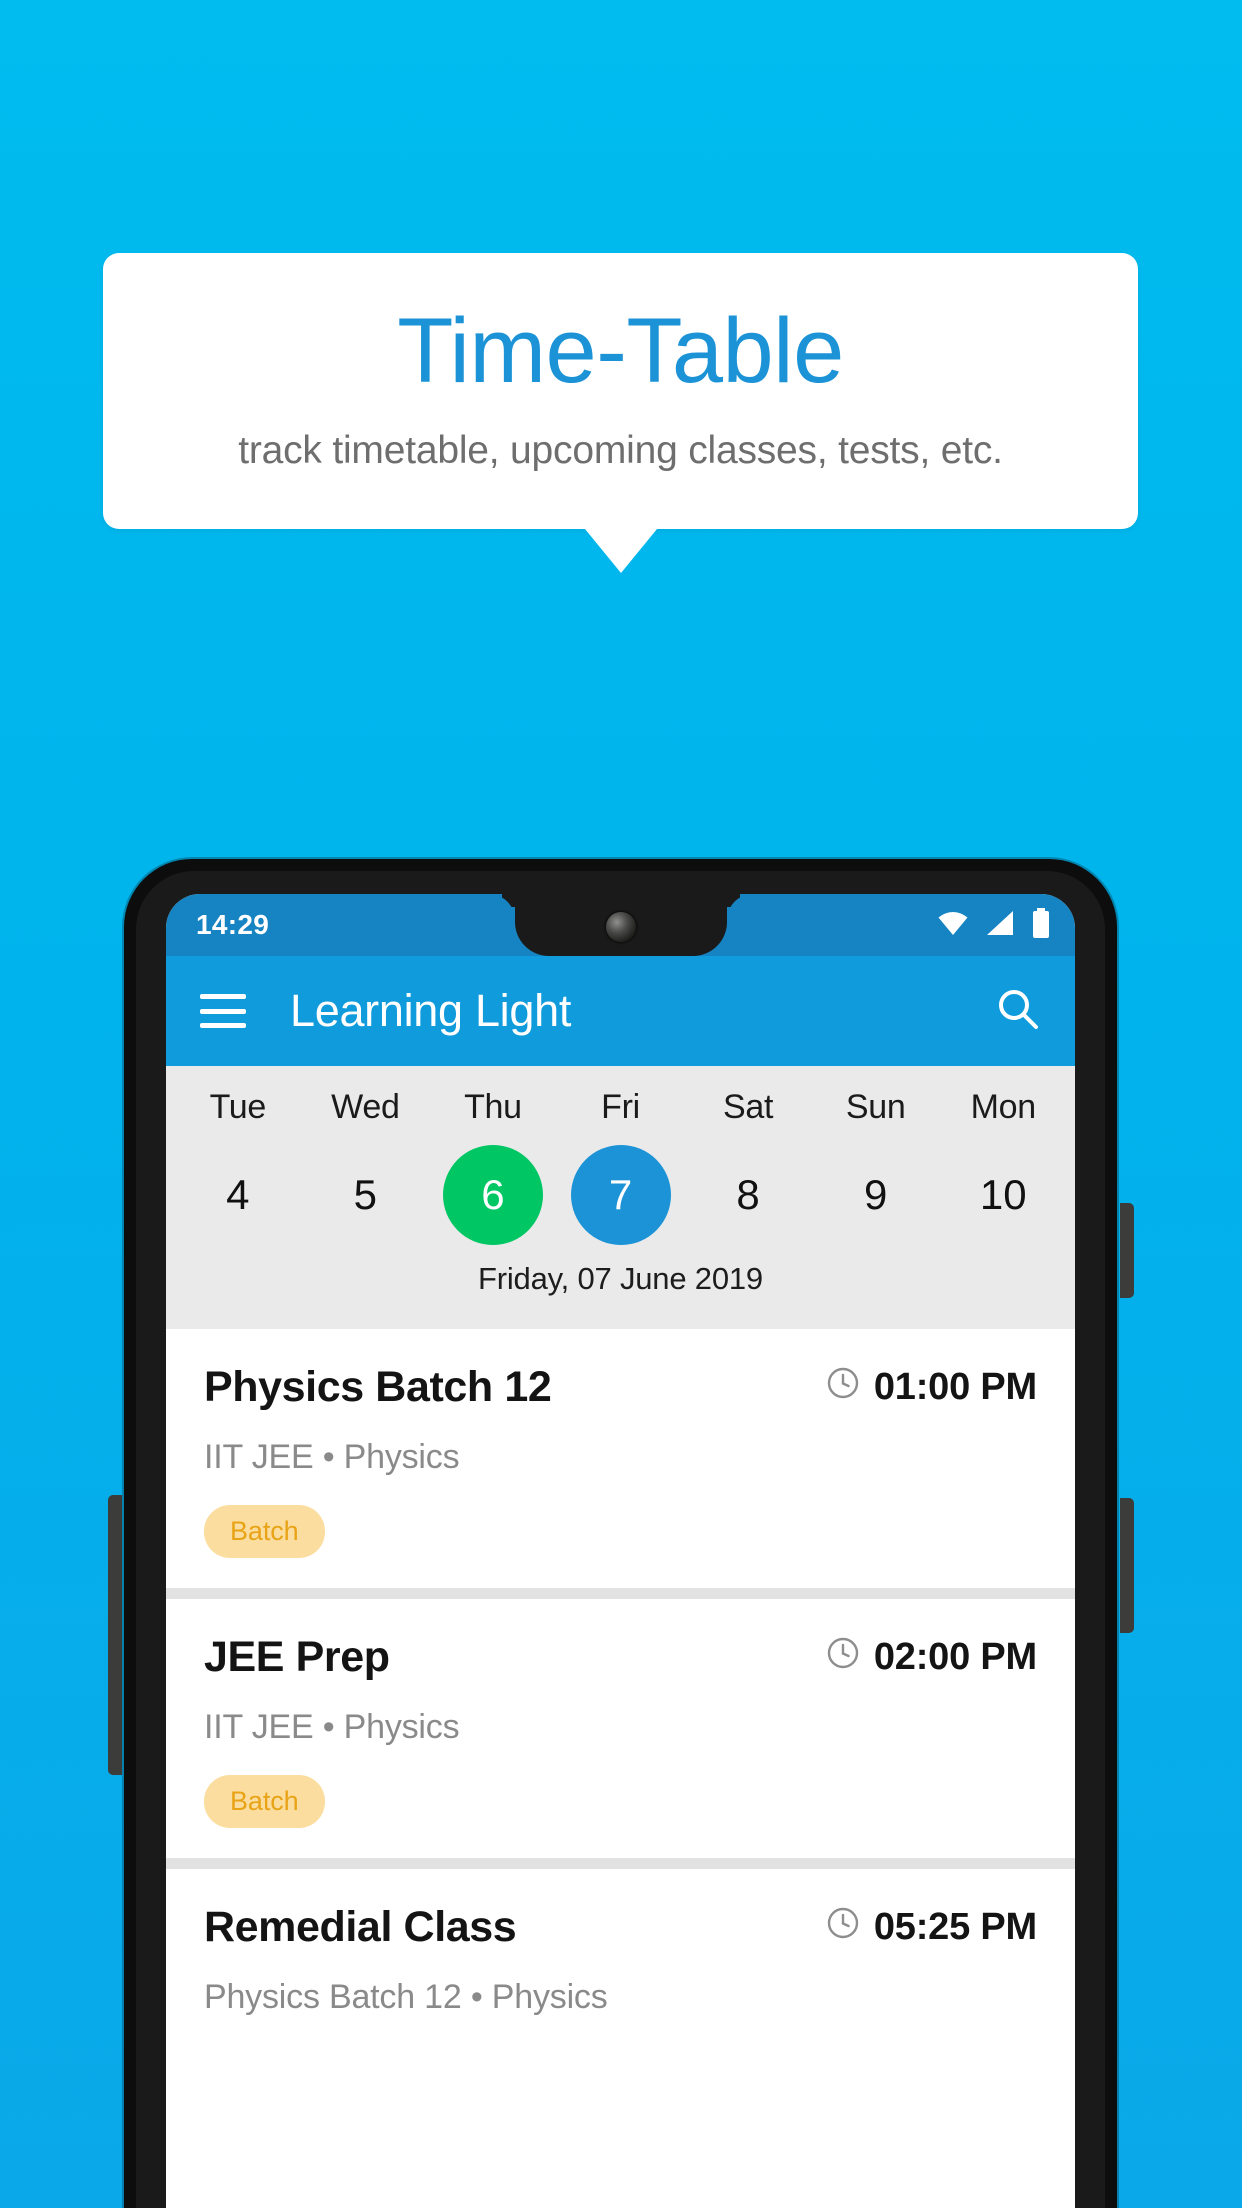 The height and width of the screenshot is (2208, 1242). What do you see at coordinates (1041, 925) in the screenshot?
I see `battery-icon` at bounding box center [1041, 925].